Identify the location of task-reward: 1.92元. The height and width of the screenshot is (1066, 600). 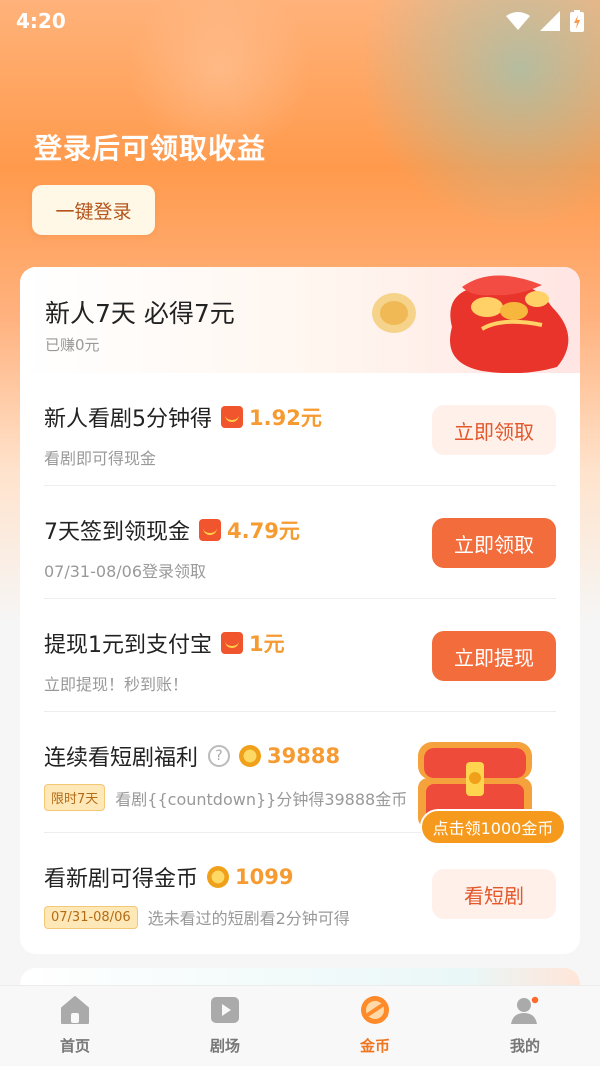
(285, 418).